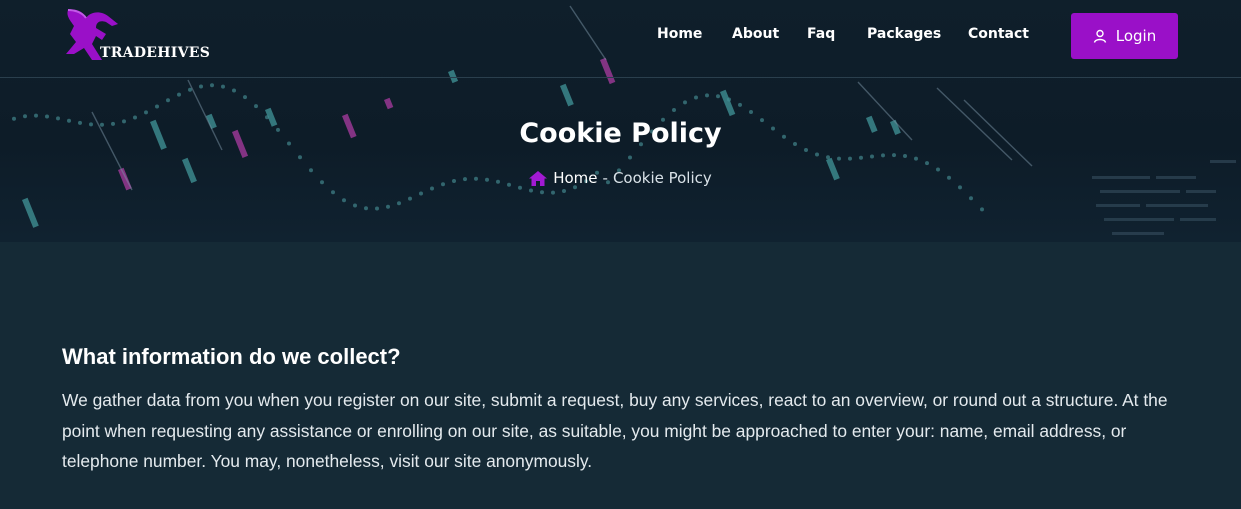 Image resolution: width=1241 pixels, height=509 pixels. What do you see at coordinates (575, 178) in the screenshot?
I see `breadcrumb-home-link: Home` at bounding box center [575, 178].